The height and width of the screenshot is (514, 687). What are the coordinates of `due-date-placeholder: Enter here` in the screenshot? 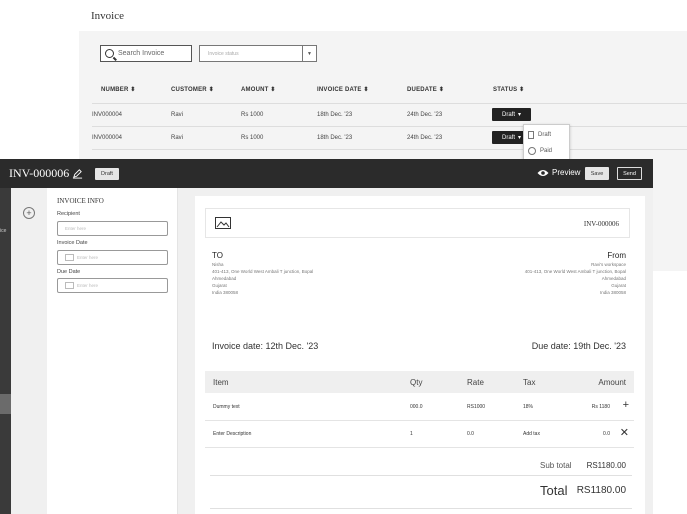 It's located at (88, 285).